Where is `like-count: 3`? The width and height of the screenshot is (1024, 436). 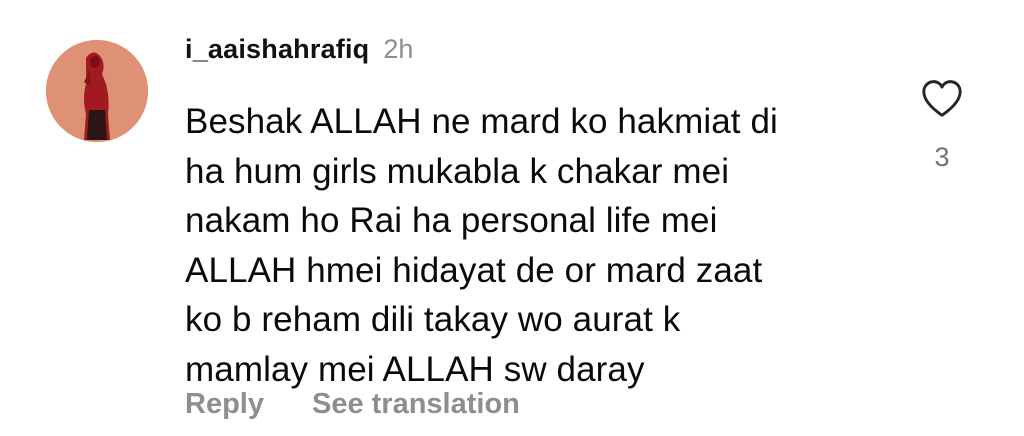 like-count: 3 is located at coordinates (942, 157).